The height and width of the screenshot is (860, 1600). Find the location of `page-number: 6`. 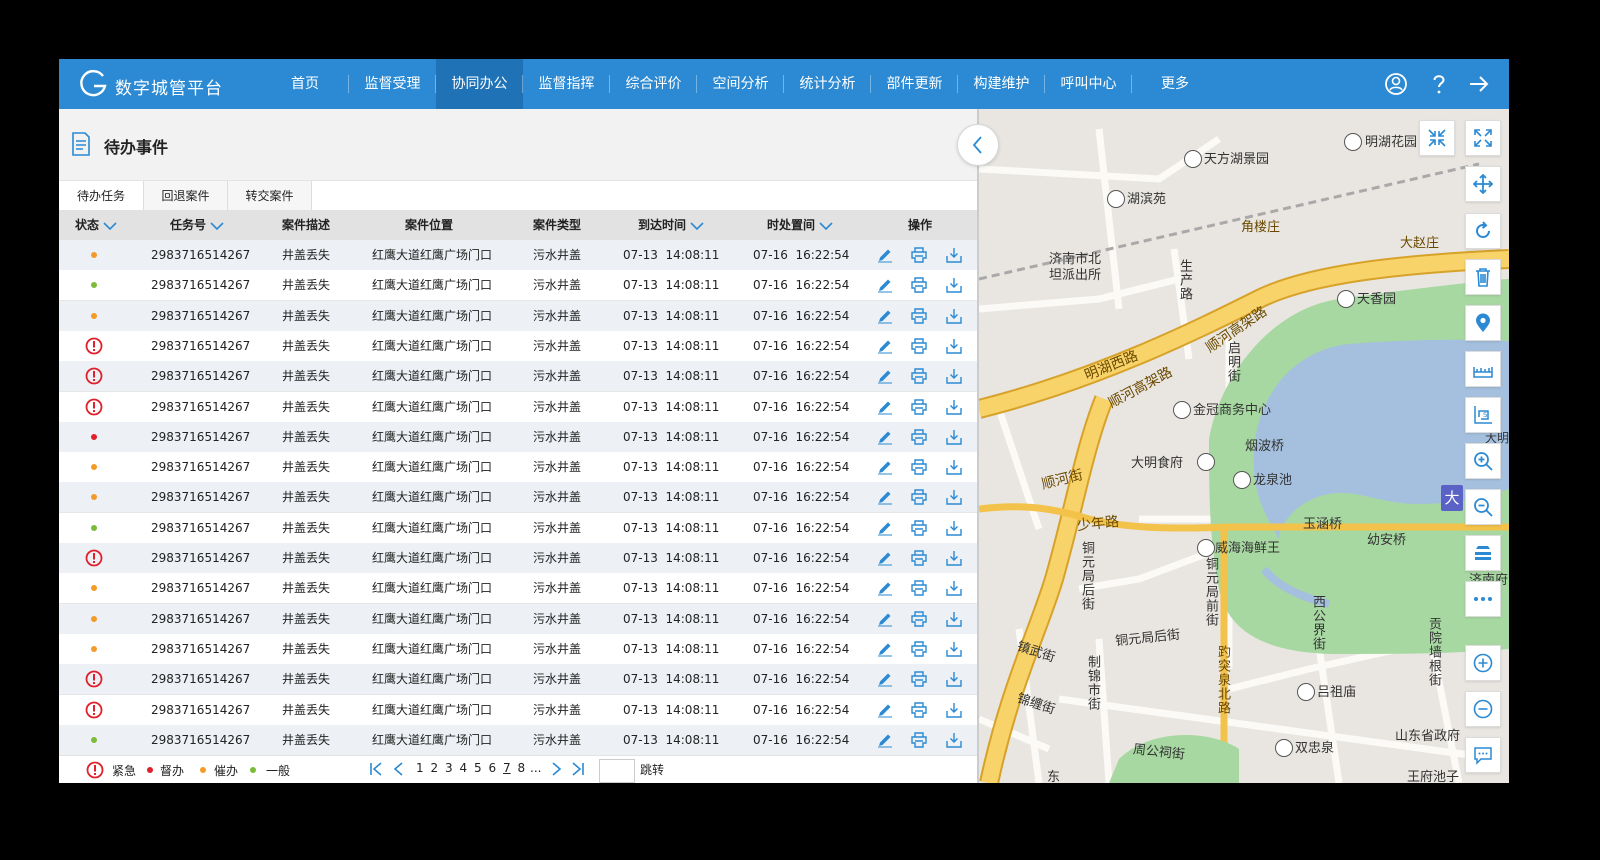

page-number: 6 is located at coordinates (493, 768).